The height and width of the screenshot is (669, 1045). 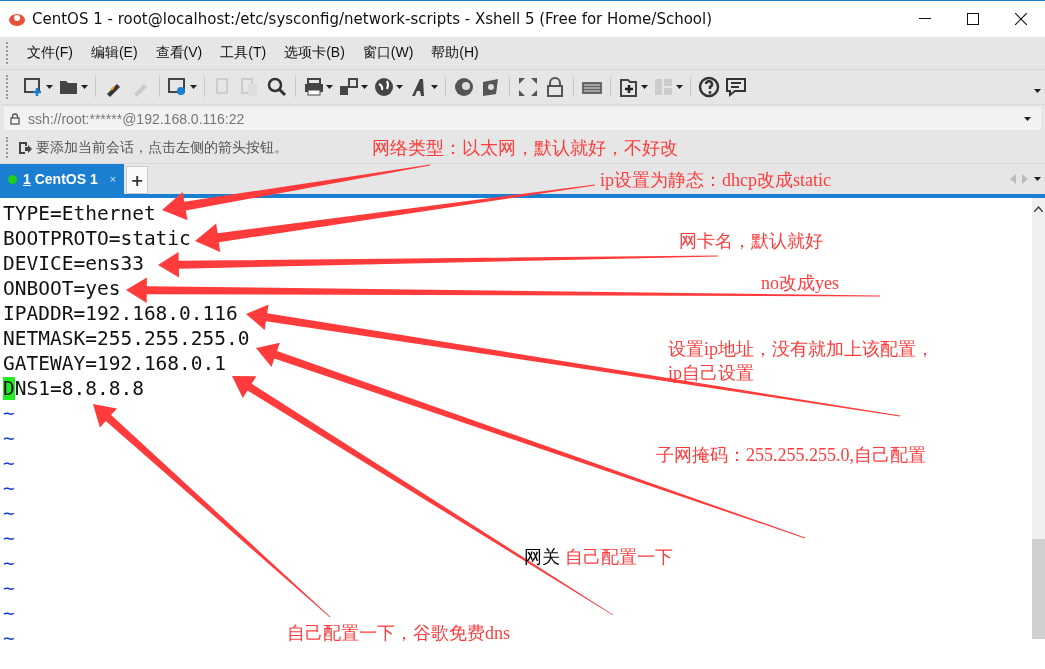 What do you see at coordinates (243, 53) in the screenshot?
I see `menu-item: 工具(T)` at bounding box center [243, 53].